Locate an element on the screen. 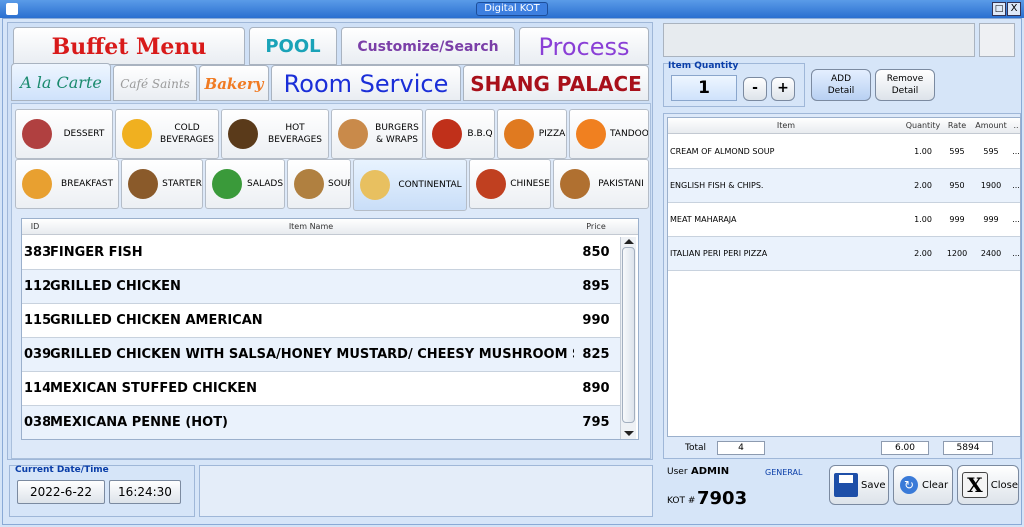 This screenshot has height=527, width=1024. category-hot-beverages: HOT BEVERAGES is located at coordinates (275, 134).